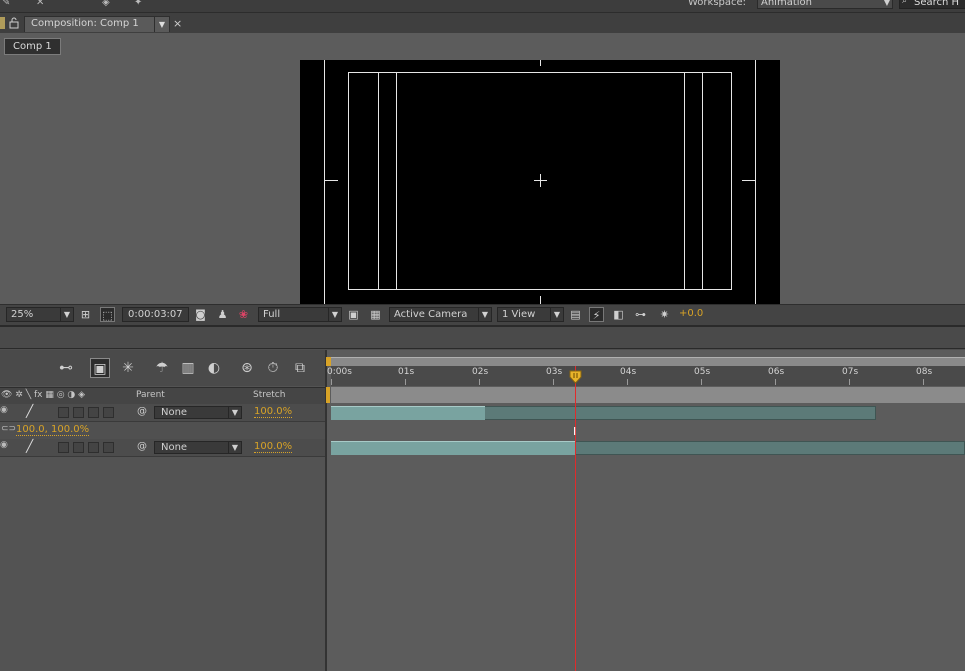  Describe the element at coordinates (905, 3) in the screenshot. I see `search-icon: ⌕` at that location.